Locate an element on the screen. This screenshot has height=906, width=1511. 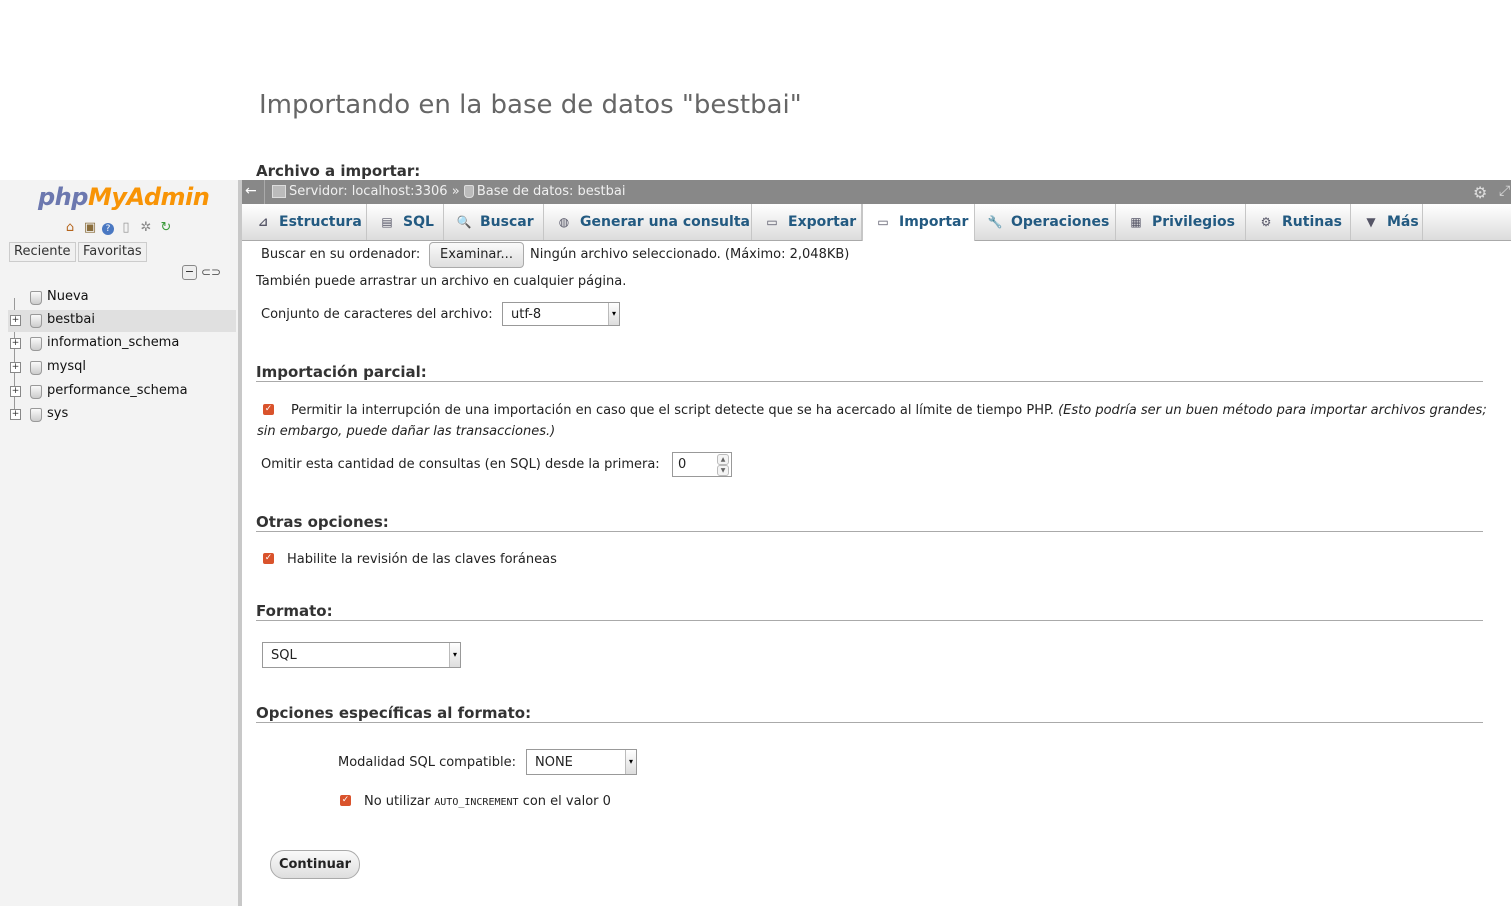
spin-up-icon: ▲ is located at coordinates (723, 459).